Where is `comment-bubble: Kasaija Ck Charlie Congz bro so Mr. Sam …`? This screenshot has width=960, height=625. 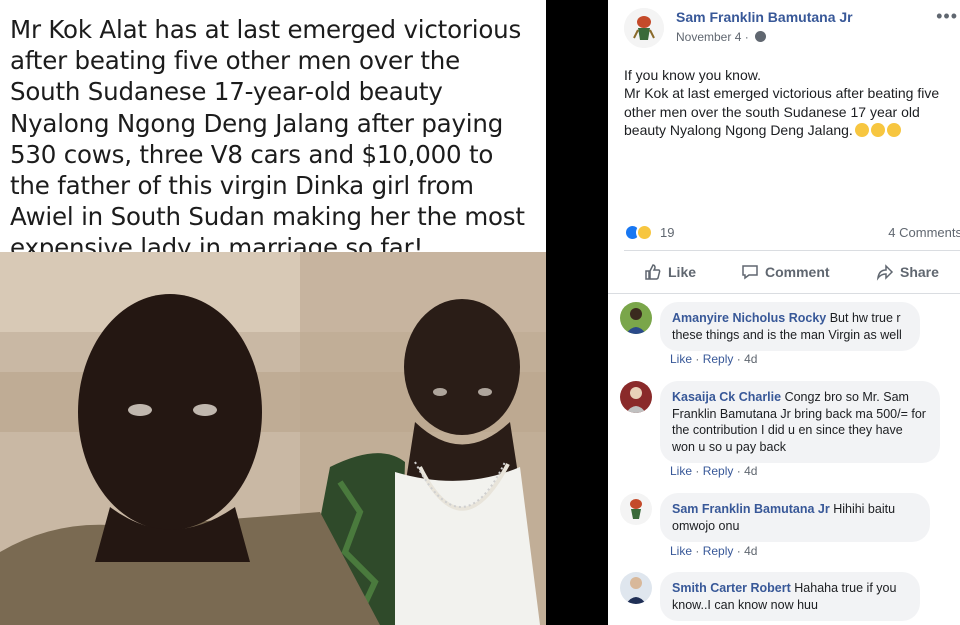
comment-bubble: Kasaija Ck Charlie Congz bro so Mr. Sam … is located at coordinates (800, 422).